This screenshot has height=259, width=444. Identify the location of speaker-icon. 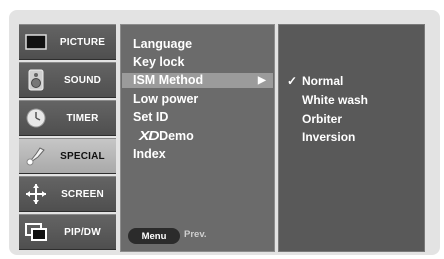
(36, 80).